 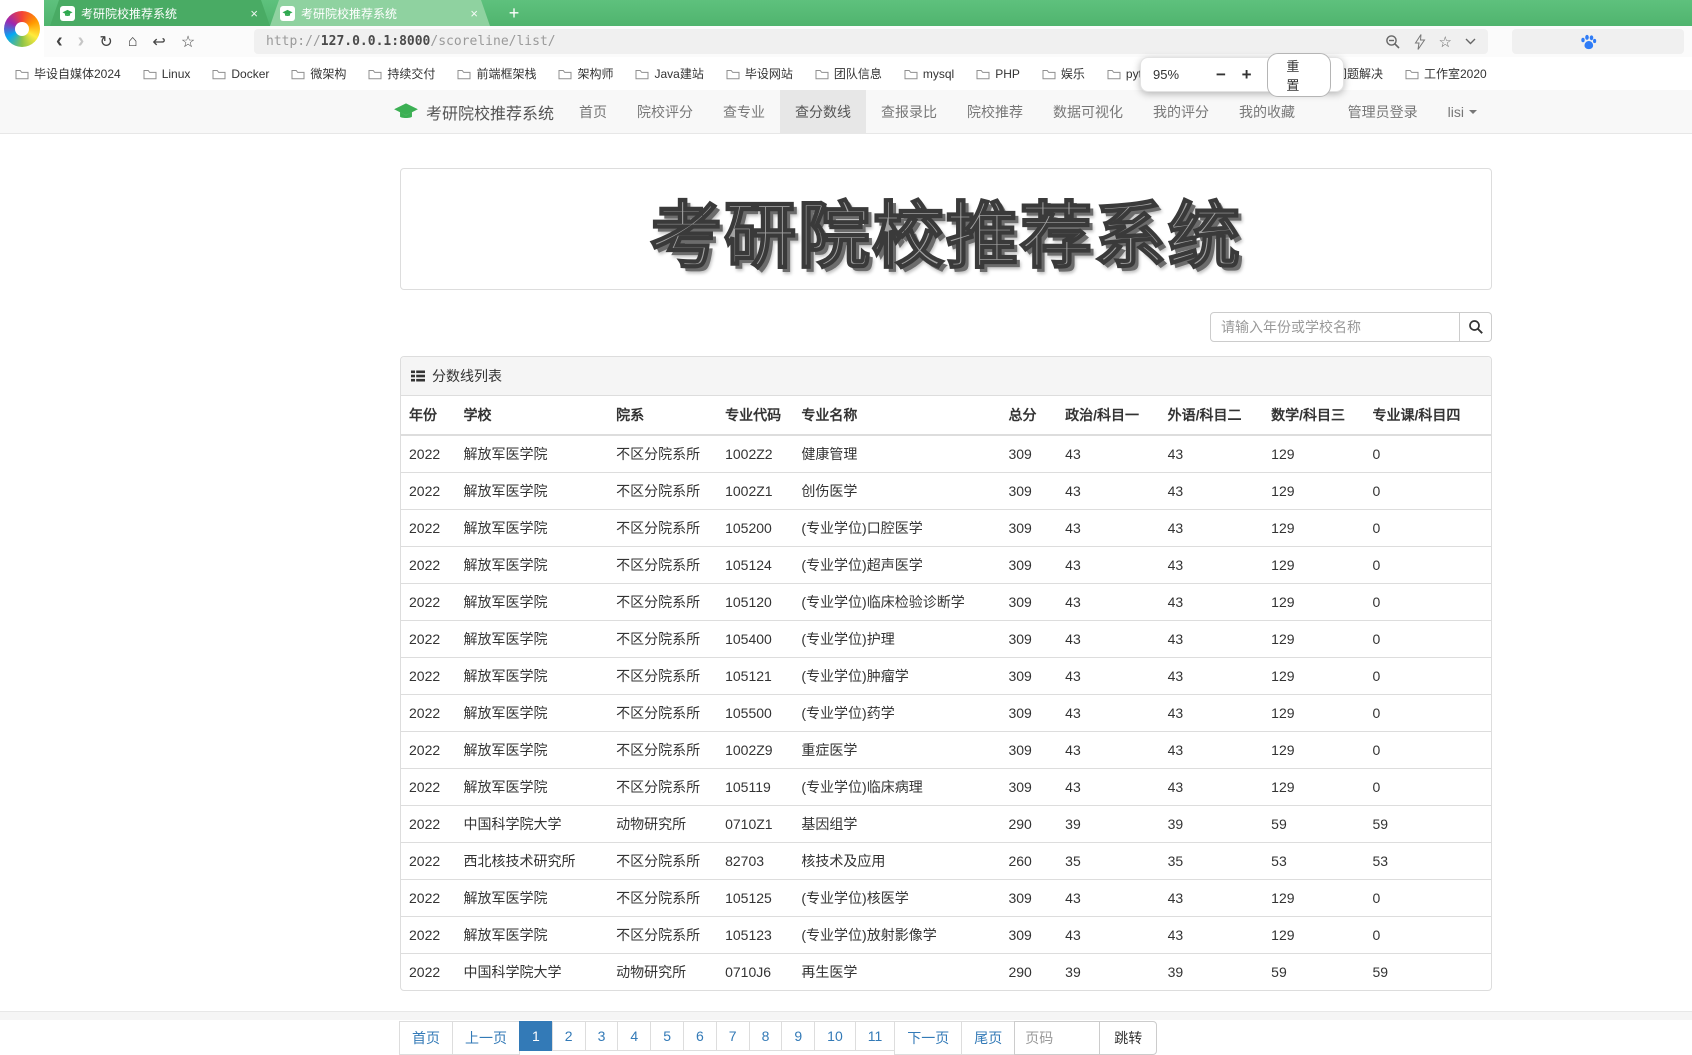 What do you see at coordinates (585, 73) in the screenshot?
I see `bookmark-item: 架构师` at bounding box center [585, 73].